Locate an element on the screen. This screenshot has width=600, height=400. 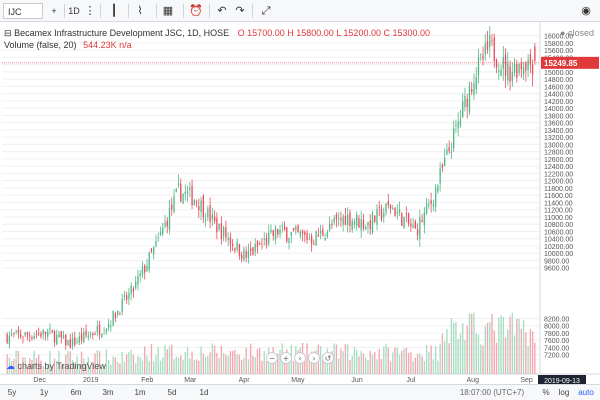
y-tick-label: 13400.00 is located at coordinates (558, 131).